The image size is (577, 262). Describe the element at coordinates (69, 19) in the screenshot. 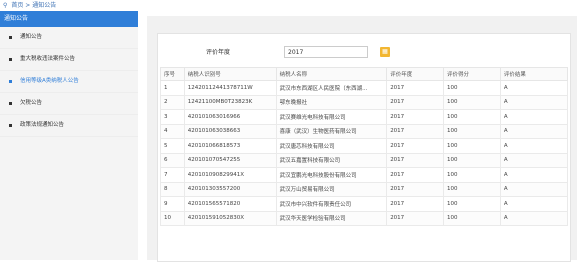

I see `sidebar-header: 通知公告` at that location.